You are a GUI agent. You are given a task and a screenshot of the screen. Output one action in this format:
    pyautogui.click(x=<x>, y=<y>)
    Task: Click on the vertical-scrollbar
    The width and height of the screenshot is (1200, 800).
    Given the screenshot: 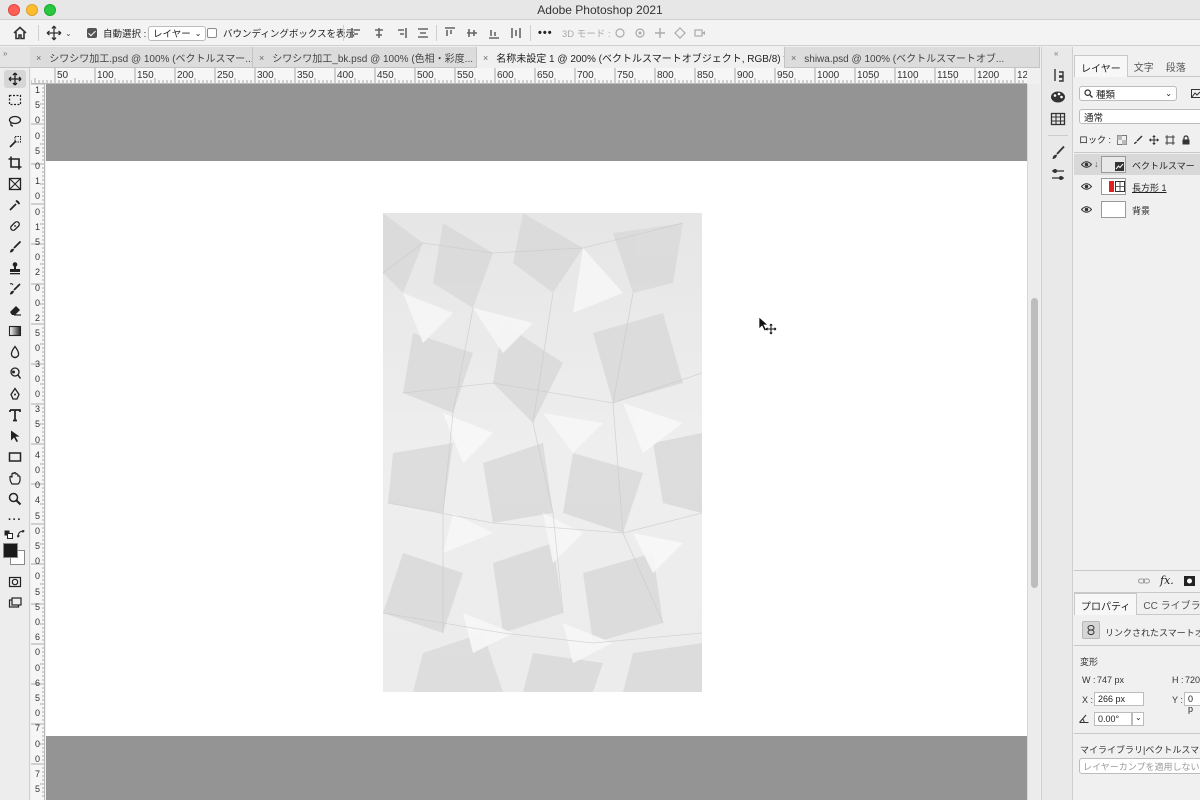 What is the action you would take?
    pyautogui.click(x=1033, y=442)
    